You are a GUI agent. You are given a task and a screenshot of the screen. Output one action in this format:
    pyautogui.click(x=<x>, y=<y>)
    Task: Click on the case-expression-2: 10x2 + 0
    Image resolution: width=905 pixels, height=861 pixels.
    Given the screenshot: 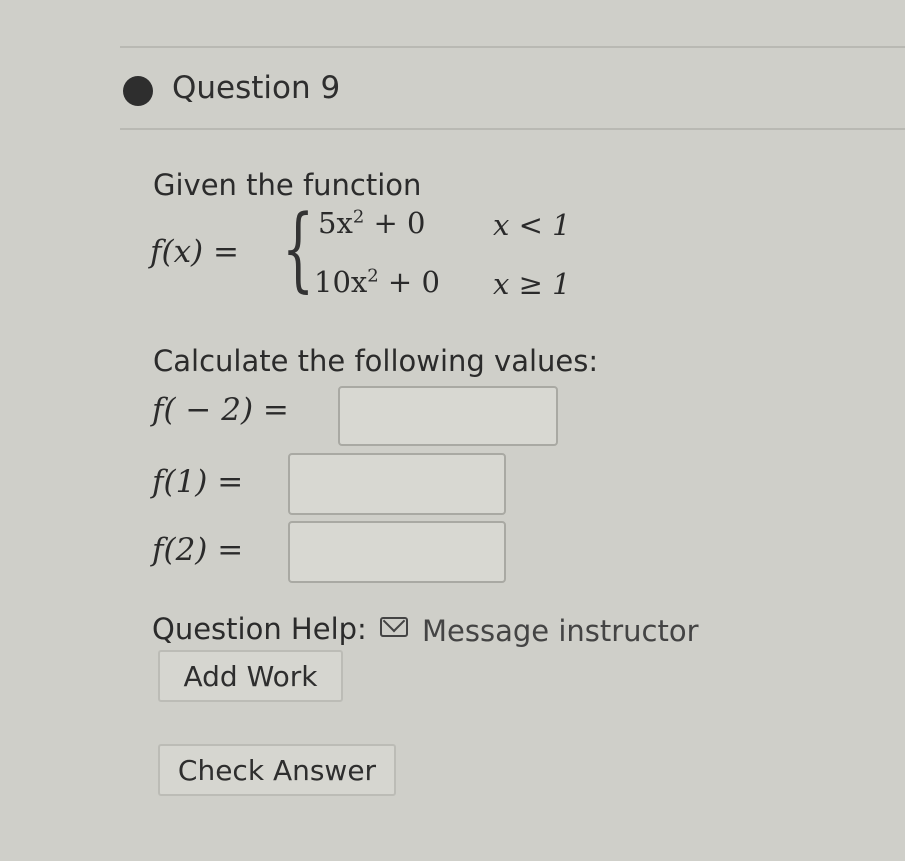 What is the action you would take?
    pyautogui.click(x=377, y=282)
    